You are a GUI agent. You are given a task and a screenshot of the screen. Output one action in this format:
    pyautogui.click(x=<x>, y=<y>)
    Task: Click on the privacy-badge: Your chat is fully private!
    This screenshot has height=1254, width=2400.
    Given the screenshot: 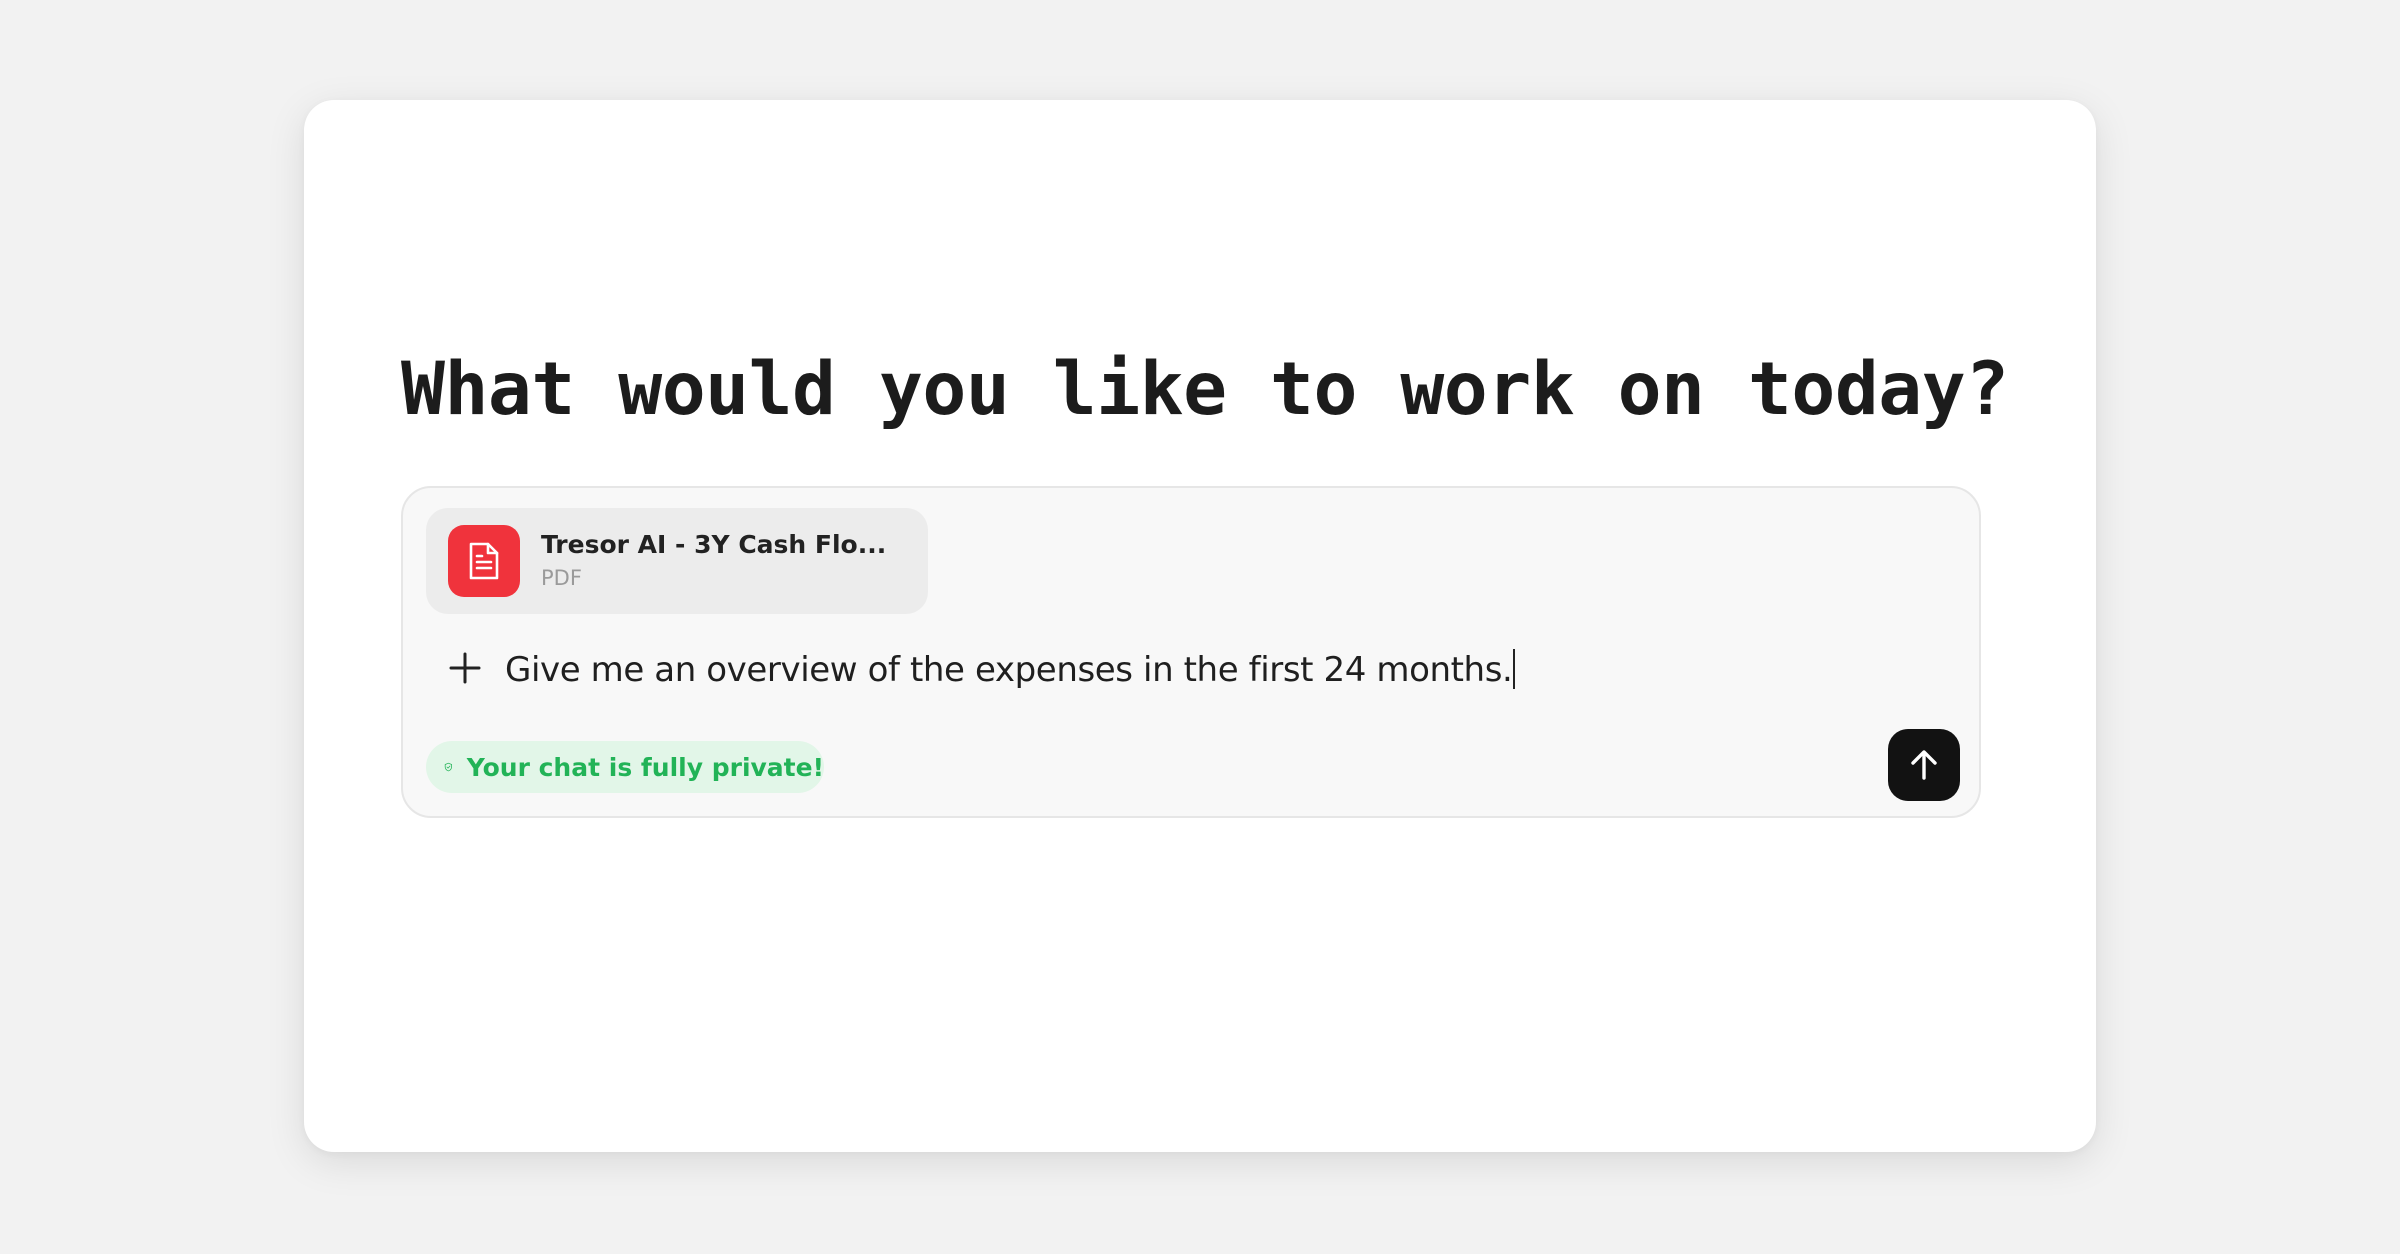 What is the action you would take?
    pyautogui.click(x=625, y=767)
    